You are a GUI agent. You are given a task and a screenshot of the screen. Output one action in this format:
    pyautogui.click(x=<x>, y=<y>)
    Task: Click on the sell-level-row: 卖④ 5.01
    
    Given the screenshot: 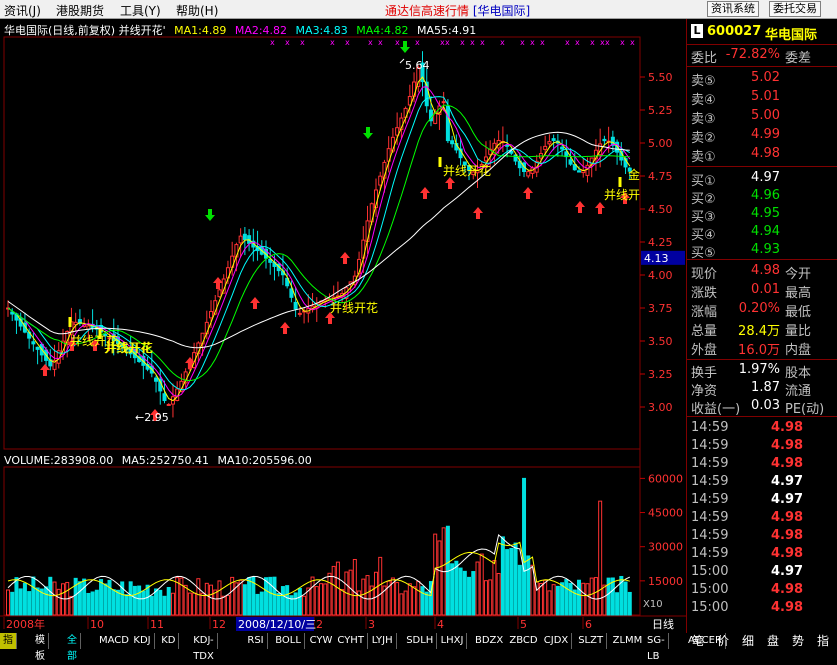 What is the action you would take?
    pyautogui.click(x=762, y=98)
    